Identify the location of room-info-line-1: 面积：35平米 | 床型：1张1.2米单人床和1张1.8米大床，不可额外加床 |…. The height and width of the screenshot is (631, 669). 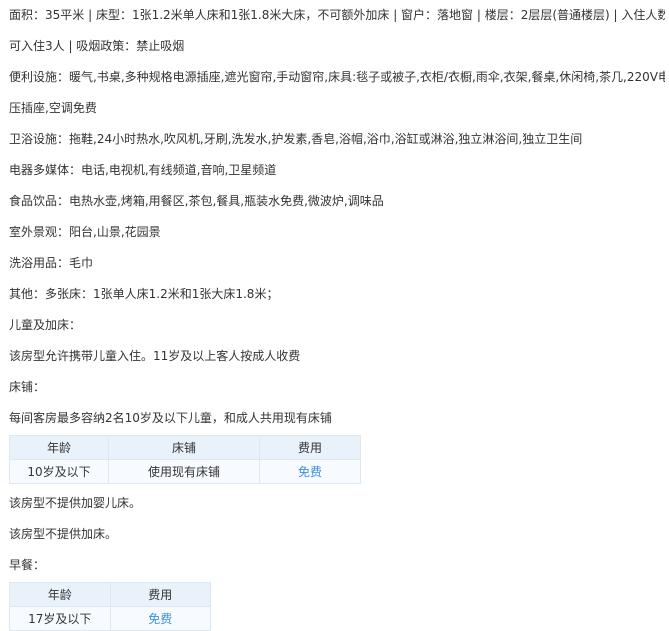
(337, 15).